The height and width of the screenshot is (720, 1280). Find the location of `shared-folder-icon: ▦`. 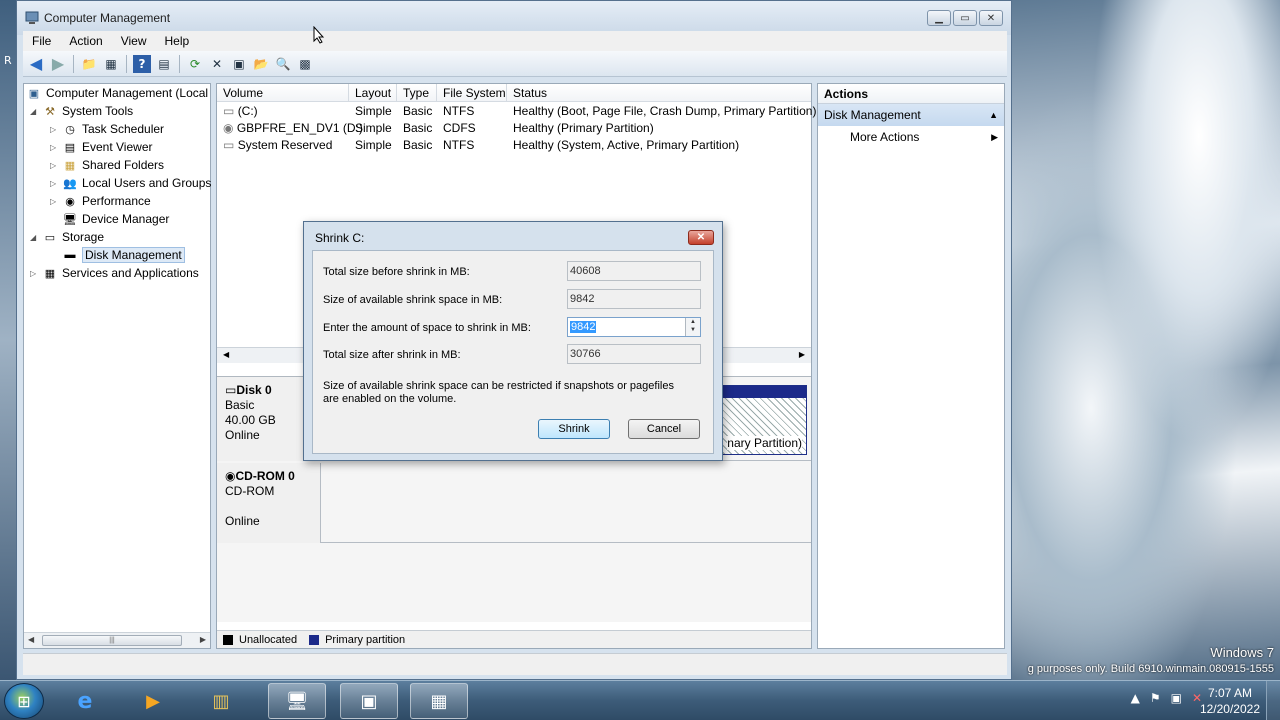

shared-folder-icon: ▦ is located at coordinates (70, 165).